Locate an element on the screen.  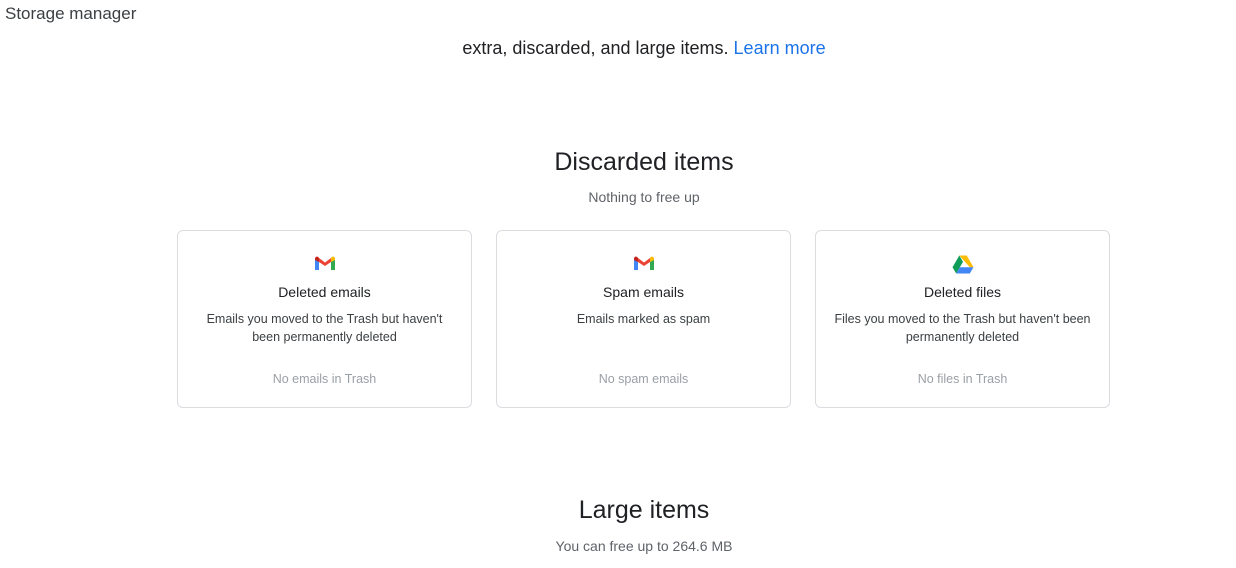
card-title: Spam emails is located at coordinates (643, 292).